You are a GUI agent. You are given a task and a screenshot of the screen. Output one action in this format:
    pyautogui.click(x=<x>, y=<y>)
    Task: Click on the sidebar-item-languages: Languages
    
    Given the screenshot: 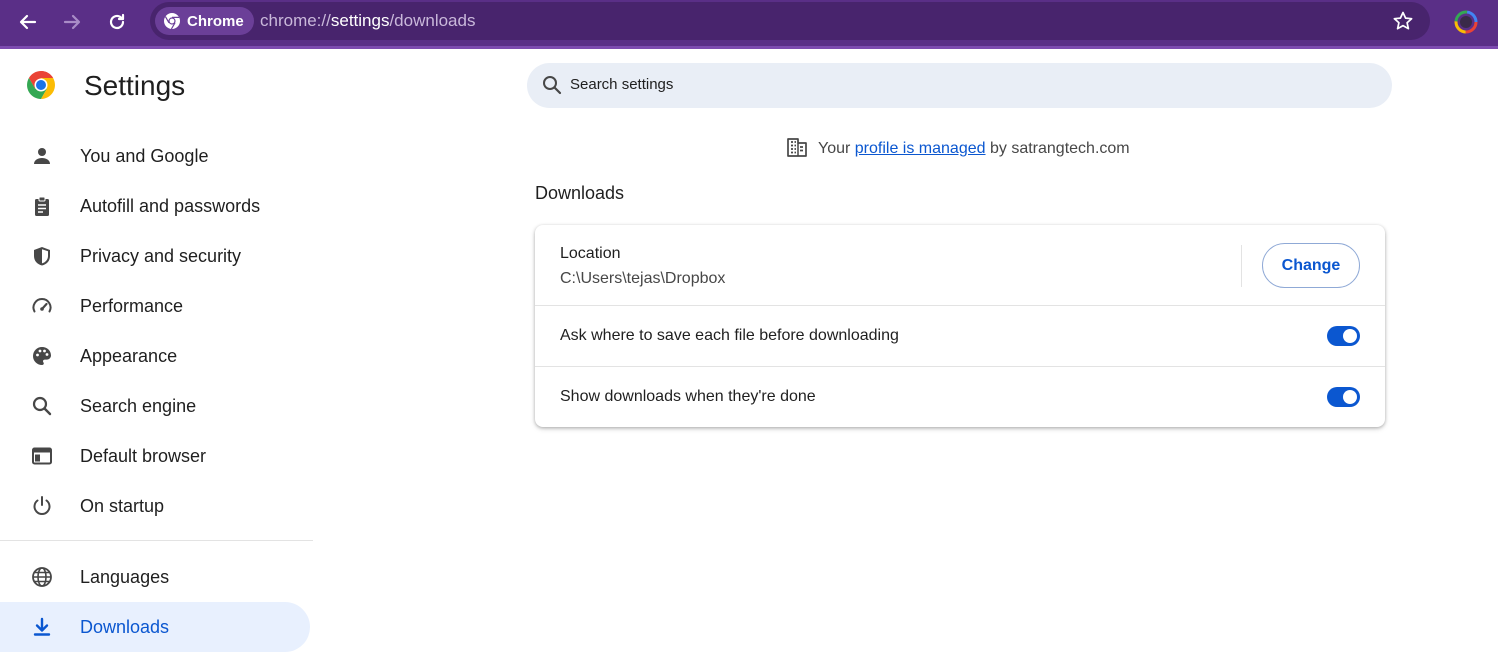 What is the action you would take?
    pyautogui.click(x=155, y=577)
    